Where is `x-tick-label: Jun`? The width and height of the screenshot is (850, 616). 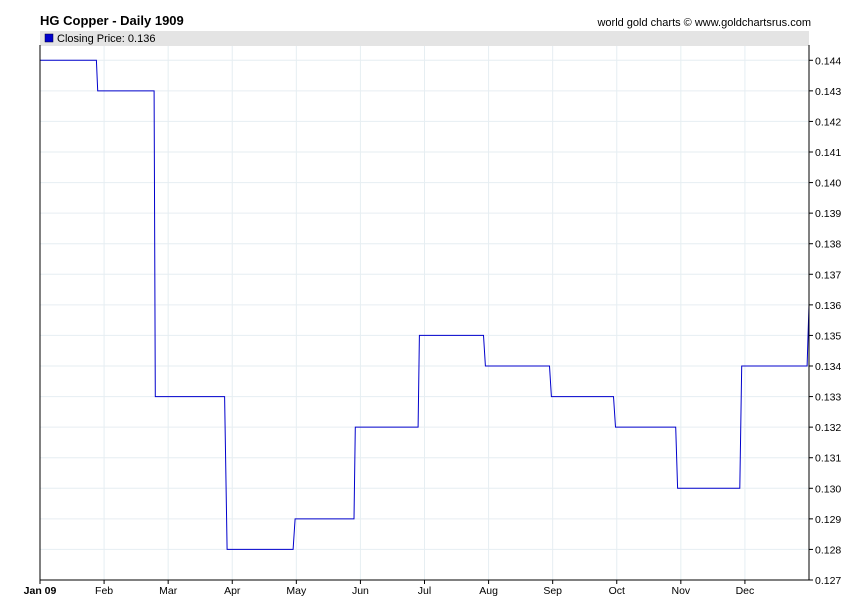 x-tick-label: Jun is located at coordinates (360, 591).